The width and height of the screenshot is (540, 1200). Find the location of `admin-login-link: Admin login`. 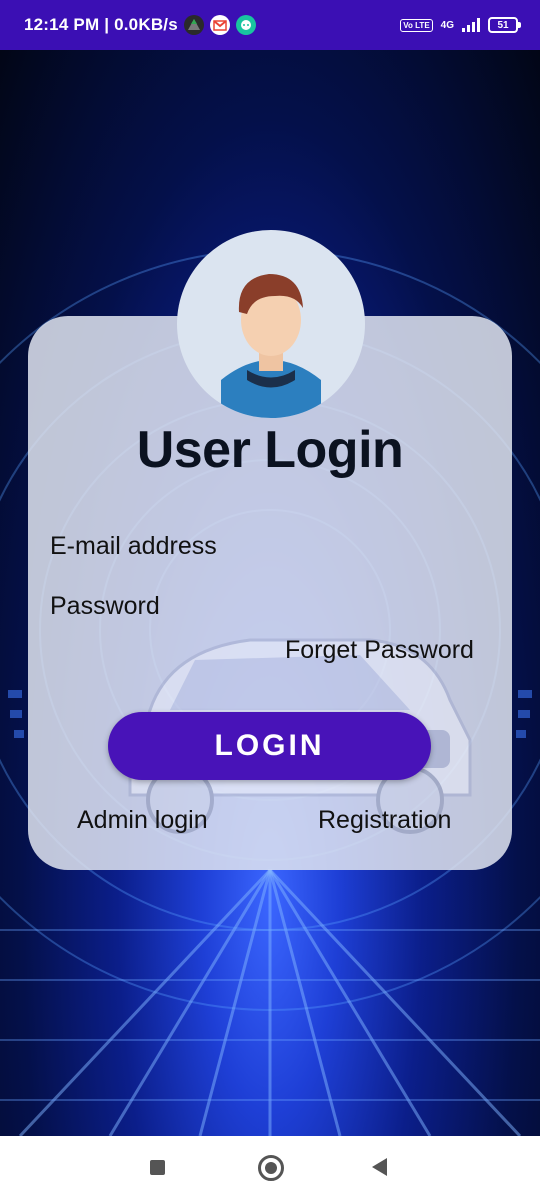

admin-login-link: Admin login is located at coordinates (142, 820).